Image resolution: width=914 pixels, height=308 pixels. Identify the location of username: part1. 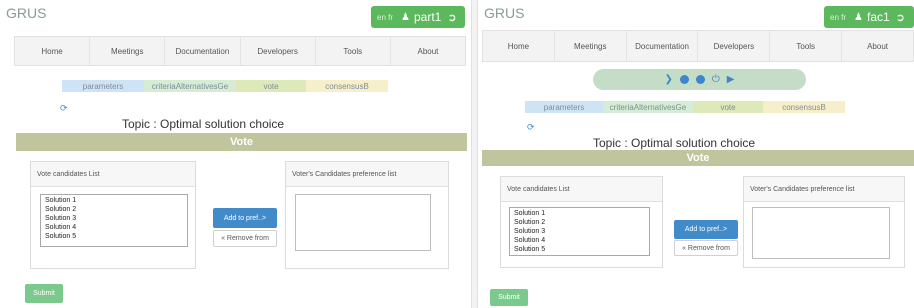
(427, 17).